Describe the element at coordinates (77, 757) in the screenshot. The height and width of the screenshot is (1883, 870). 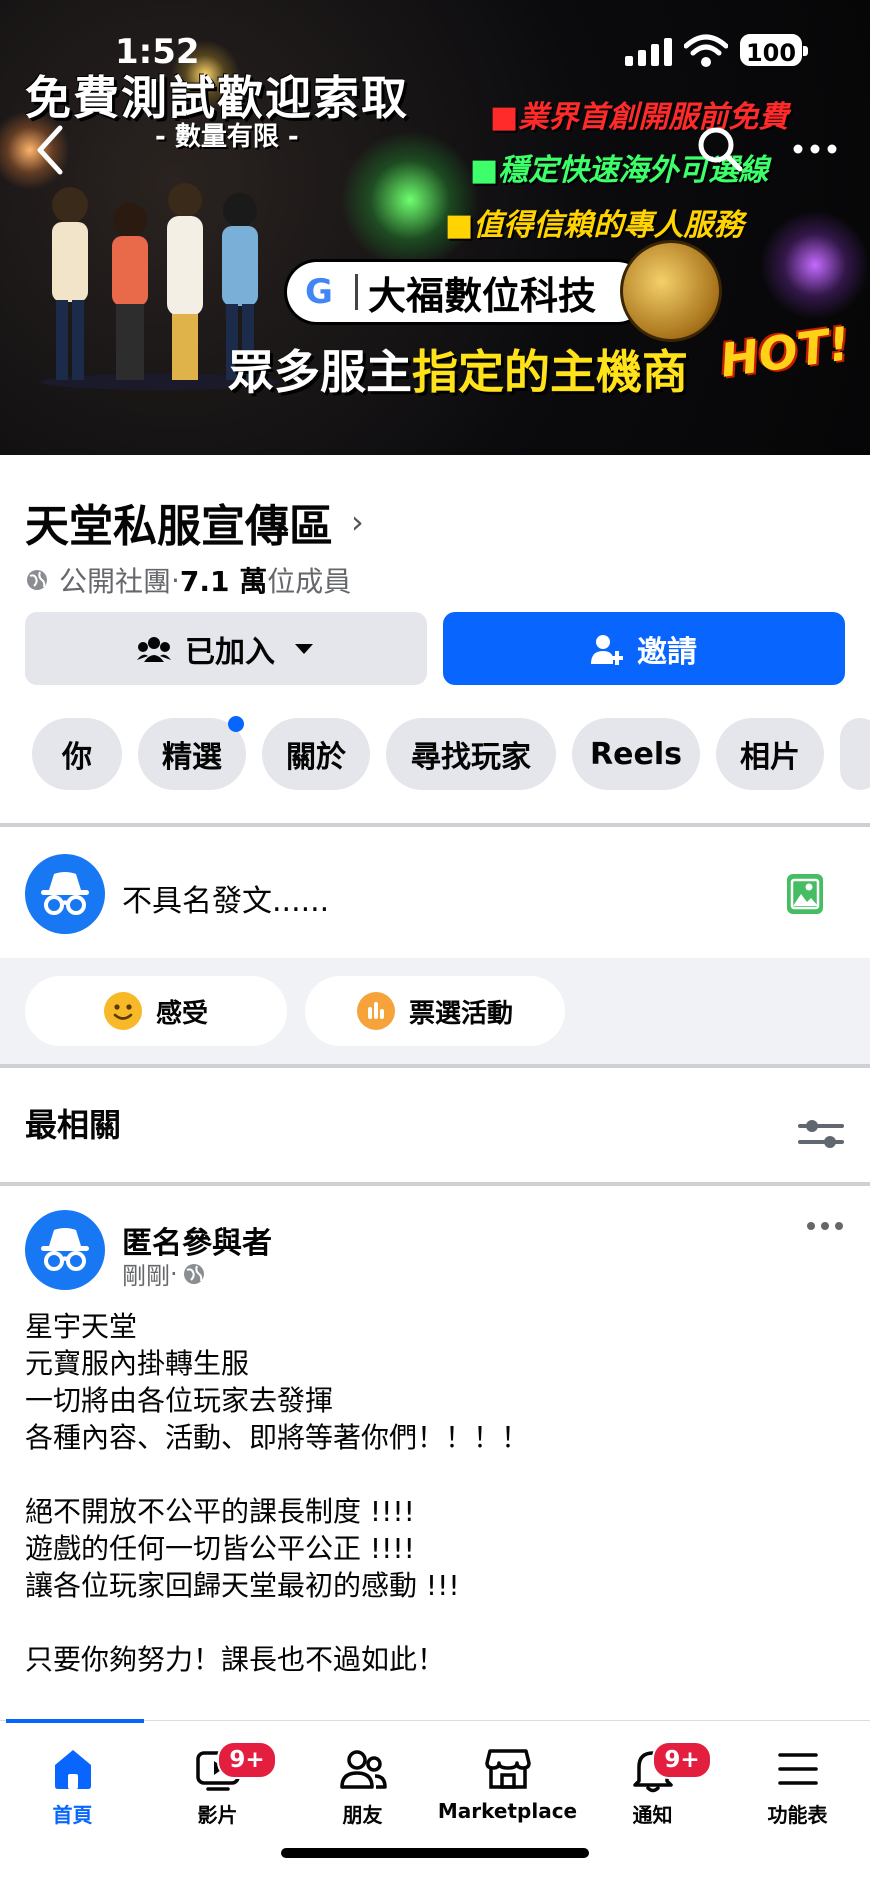
I see `tab-label: 你` at that location.